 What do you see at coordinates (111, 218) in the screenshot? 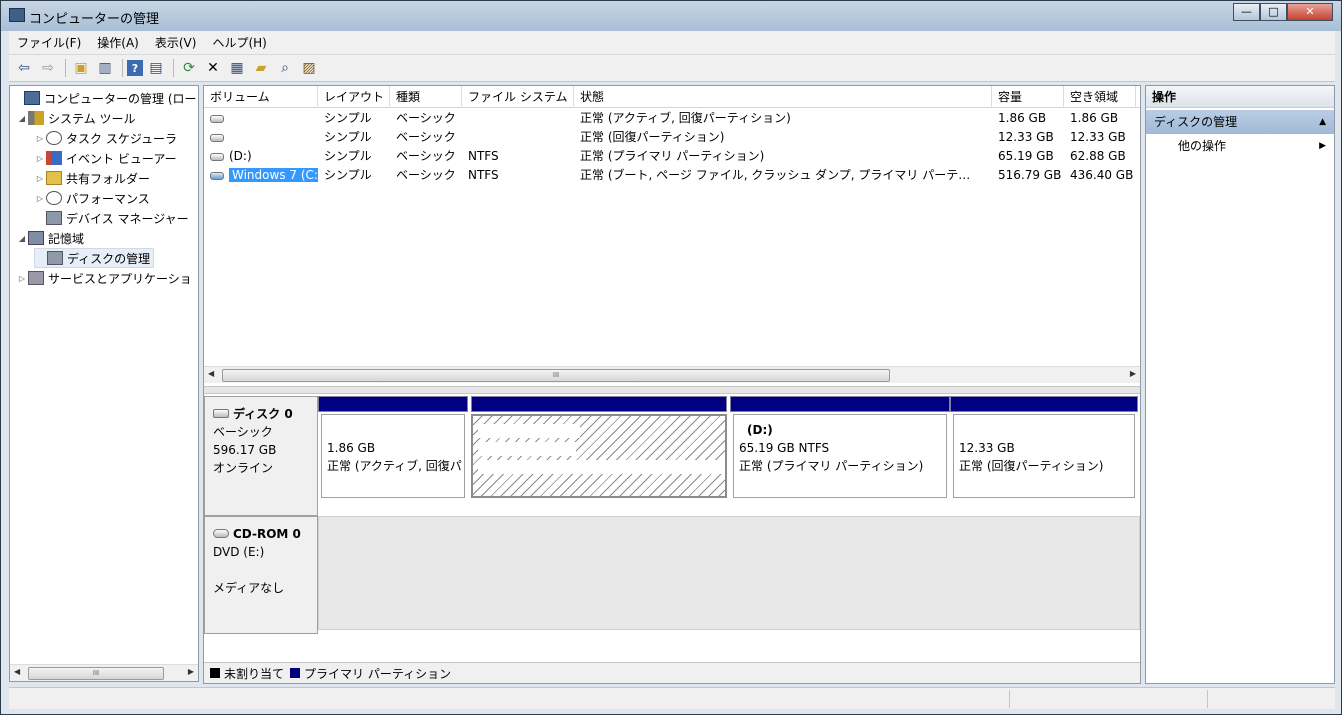
I see `tree-device-manager: デバイス マネージャー` at bounding box center [111, 218].